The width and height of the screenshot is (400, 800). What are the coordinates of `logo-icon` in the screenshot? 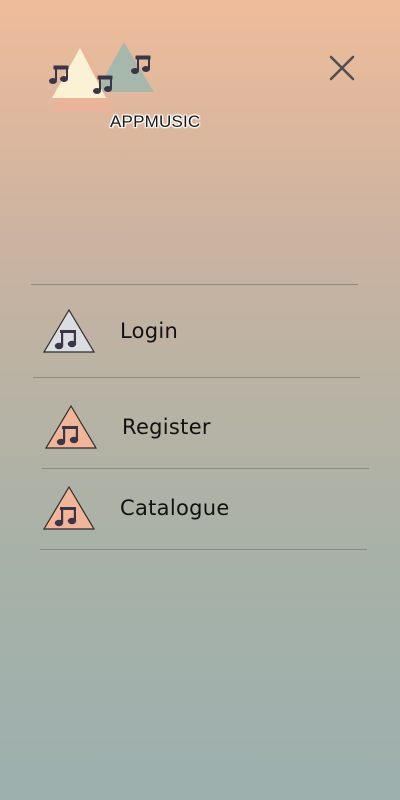 It's located at (101, 77).